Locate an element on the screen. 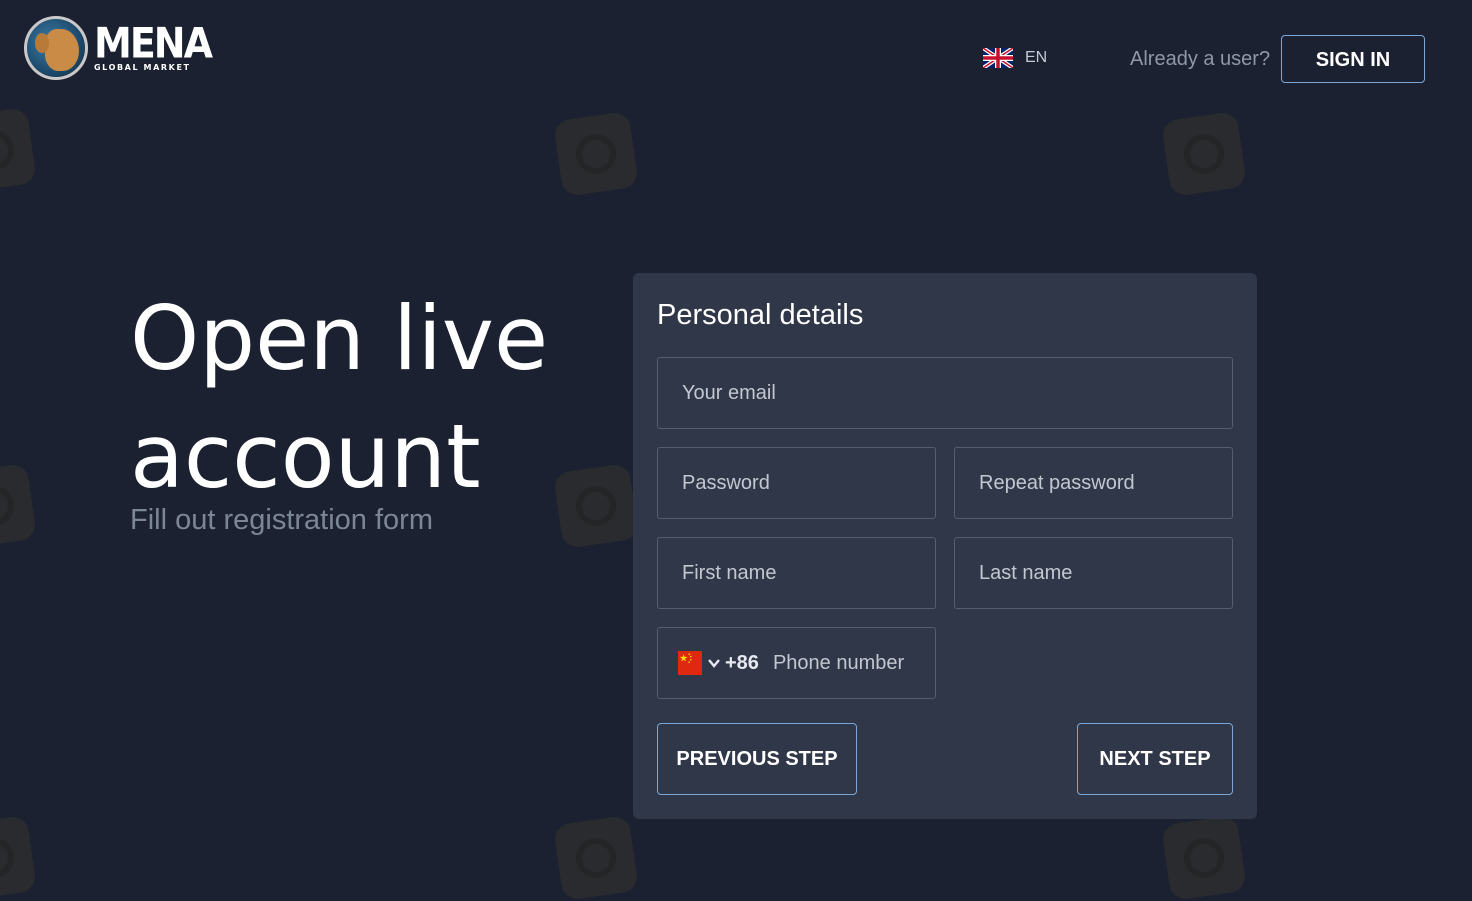  china-flag-icon is located at coordinates (690, 663).